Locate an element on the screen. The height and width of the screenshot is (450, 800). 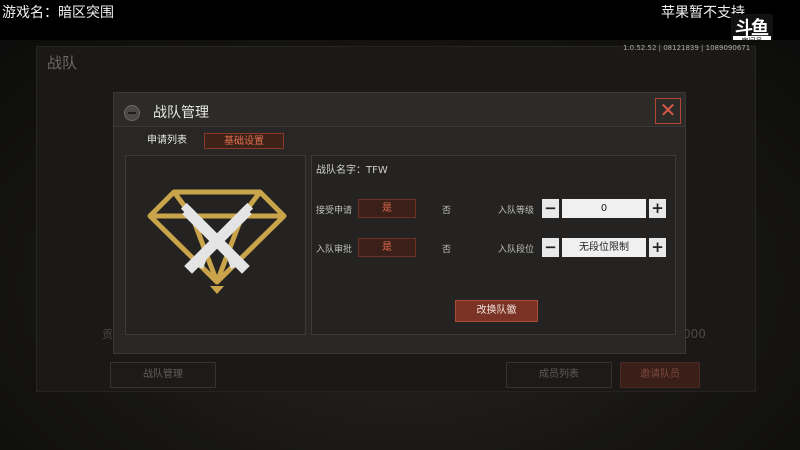
close-button: ✕ is located at coordinates (668, 111).